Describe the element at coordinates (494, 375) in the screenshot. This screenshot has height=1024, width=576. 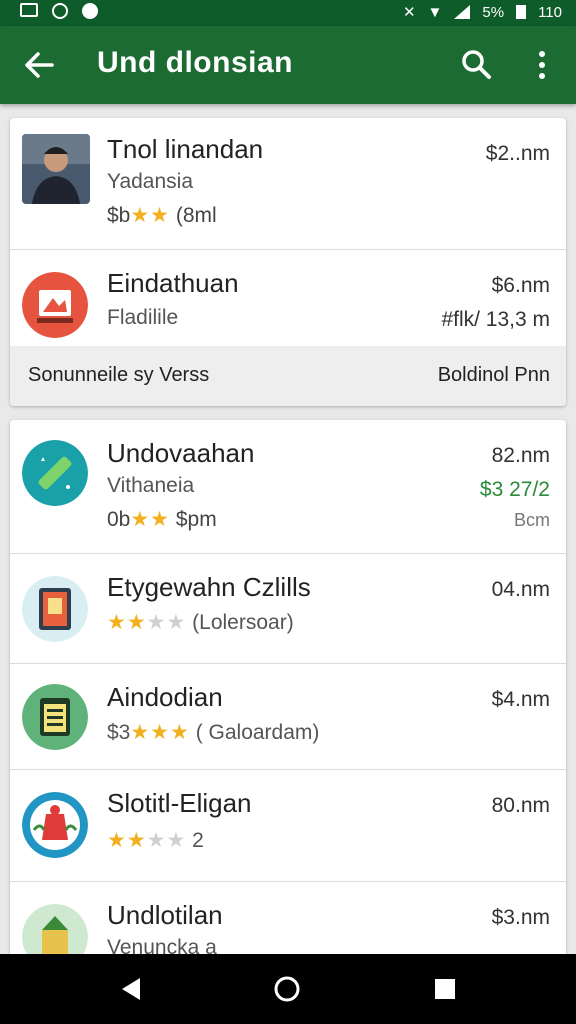
I see `sponsor-action: Boldinol Pnn` at that location.